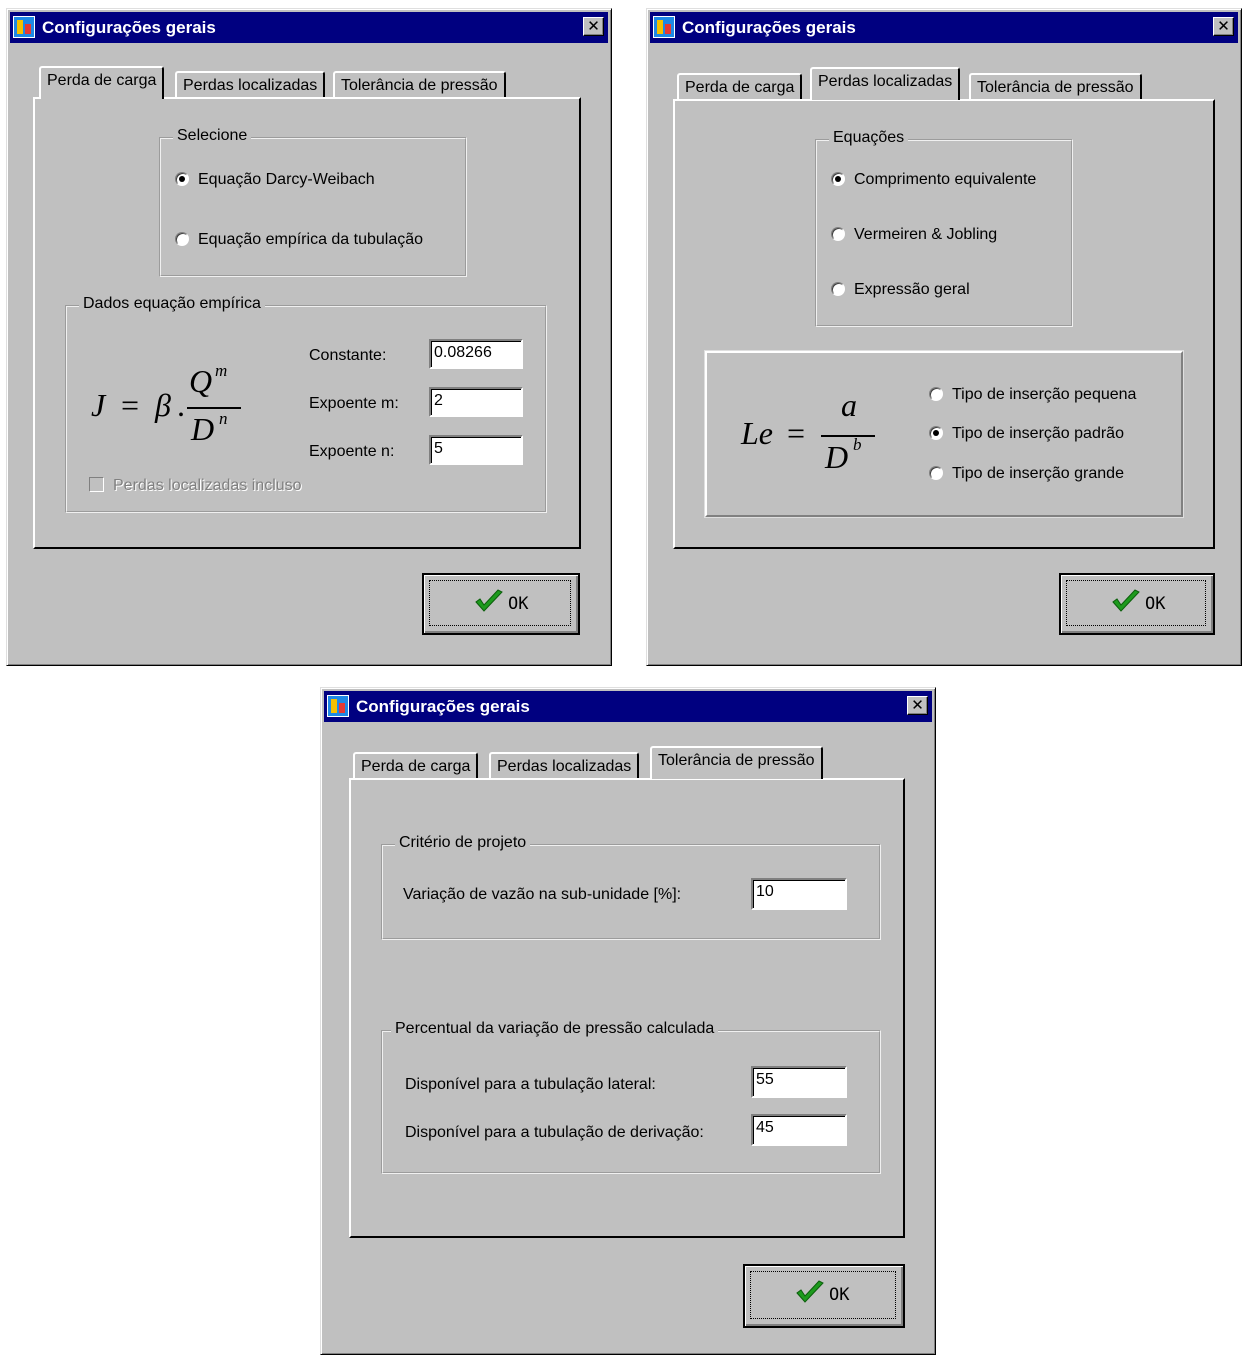 This screenshot has width=1243, height=1357. Describe the element at coordinates (286, 179) in the screenshot. I see `radio-label: Equação Darcy-Weibach` at that location.